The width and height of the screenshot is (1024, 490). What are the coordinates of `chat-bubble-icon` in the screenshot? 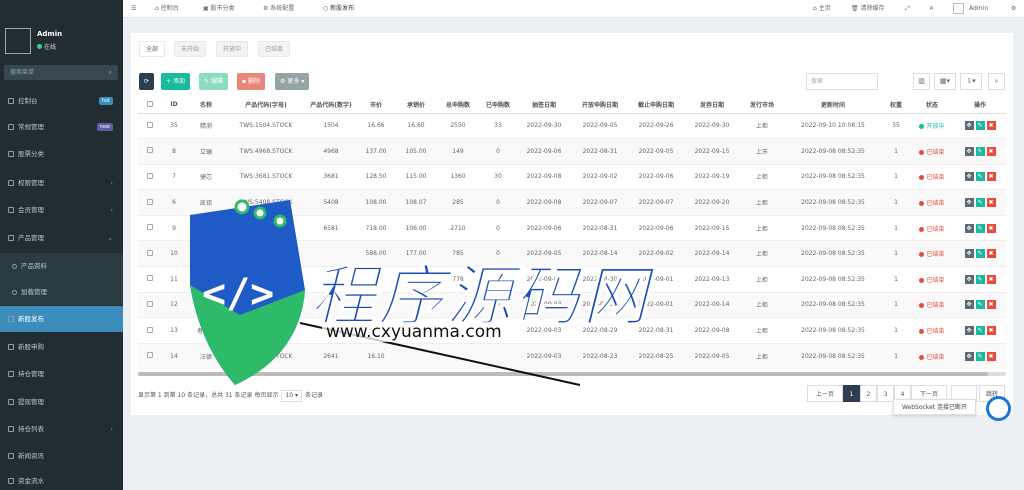 It's located at (998, 408).